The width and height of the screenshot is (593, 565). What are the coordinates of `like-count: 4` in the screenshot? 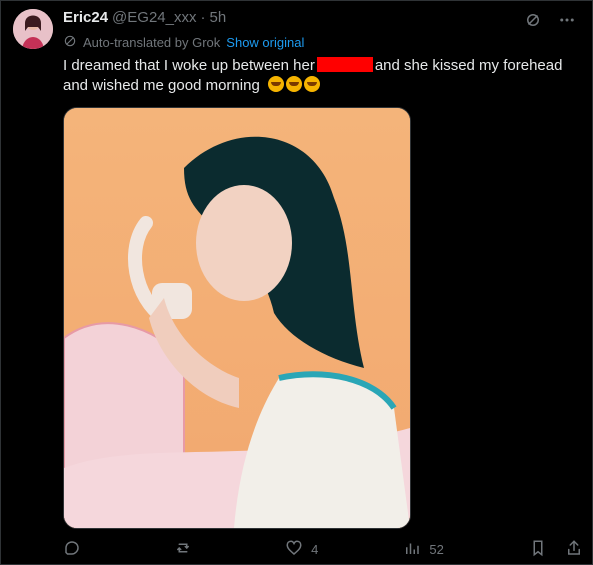 It's located at (315, 549).